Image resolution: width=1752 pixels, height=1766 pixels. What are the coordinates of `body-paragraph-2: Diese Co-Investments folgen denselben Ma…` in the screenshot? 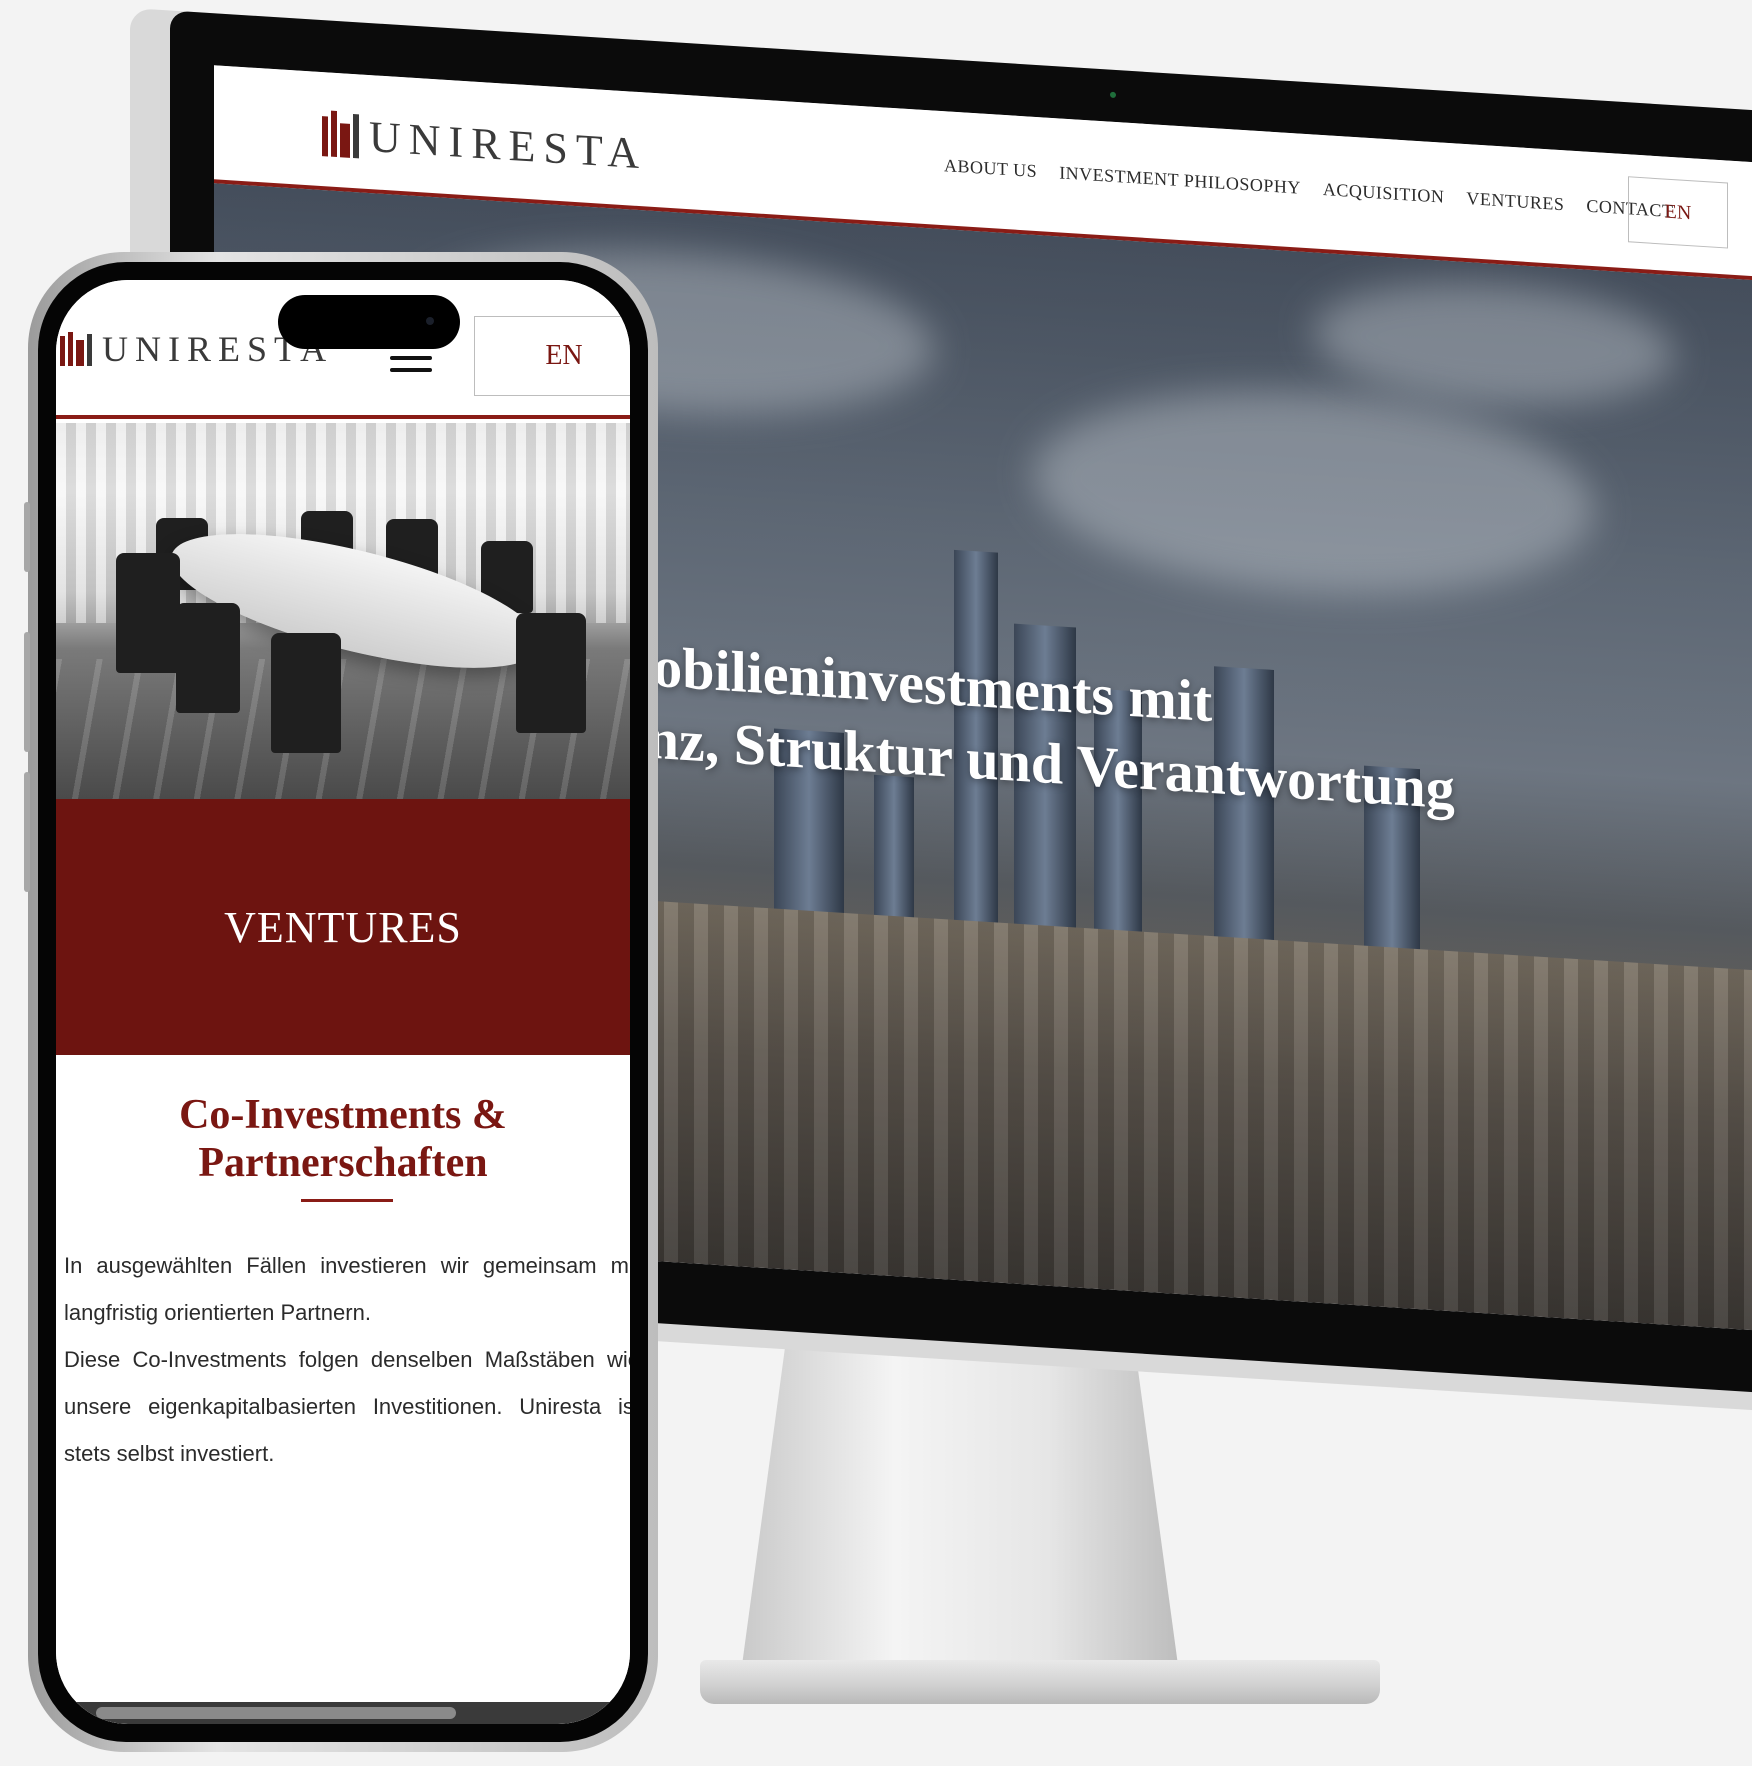 It's located at (347, 1406).